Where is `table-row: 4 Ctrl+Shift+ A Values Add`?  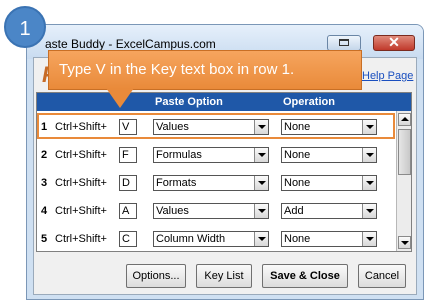
table-row: 4 Ctrl+Shift+ A Values Add is located at coordinates (217, 211).